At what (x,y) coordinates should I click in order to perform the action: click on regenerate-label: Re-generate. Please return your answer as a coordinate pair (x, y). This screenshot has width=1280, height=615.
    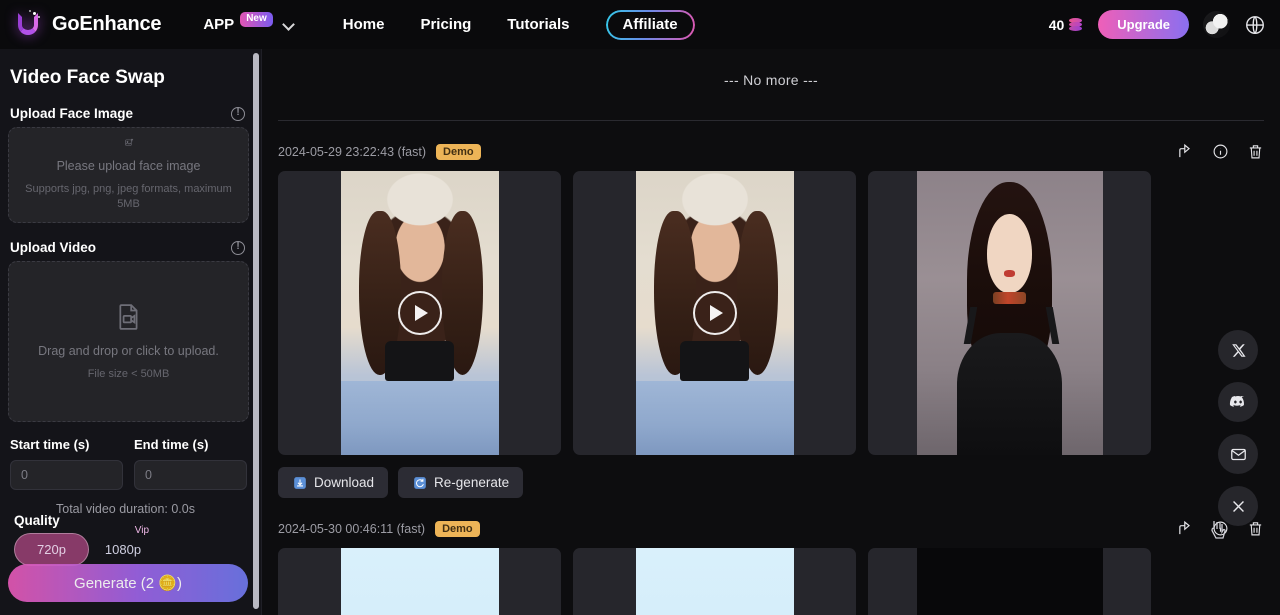
    Looking at the image, I should click on (472, 482).